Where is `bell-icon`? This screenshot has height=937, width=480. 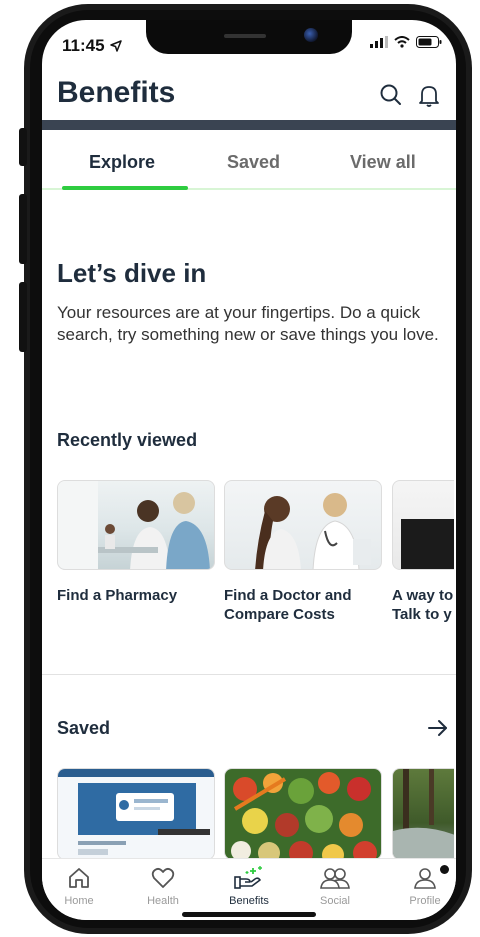 bell-icon is located at coordinates (429, 95).